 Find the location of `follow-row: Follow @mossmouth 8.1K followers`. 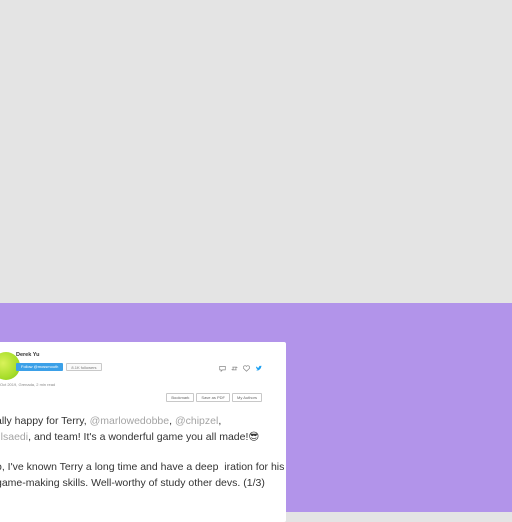

follow-row: Follow @mossmouth 8.1K followers is located at coordinates (59, 367).